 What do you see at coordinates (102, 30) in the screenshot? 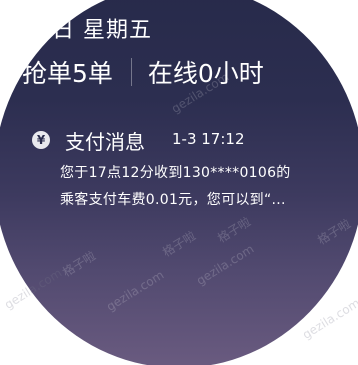
I see `date-weekday-label: 日 星期五` at bounding box center [102, 30].